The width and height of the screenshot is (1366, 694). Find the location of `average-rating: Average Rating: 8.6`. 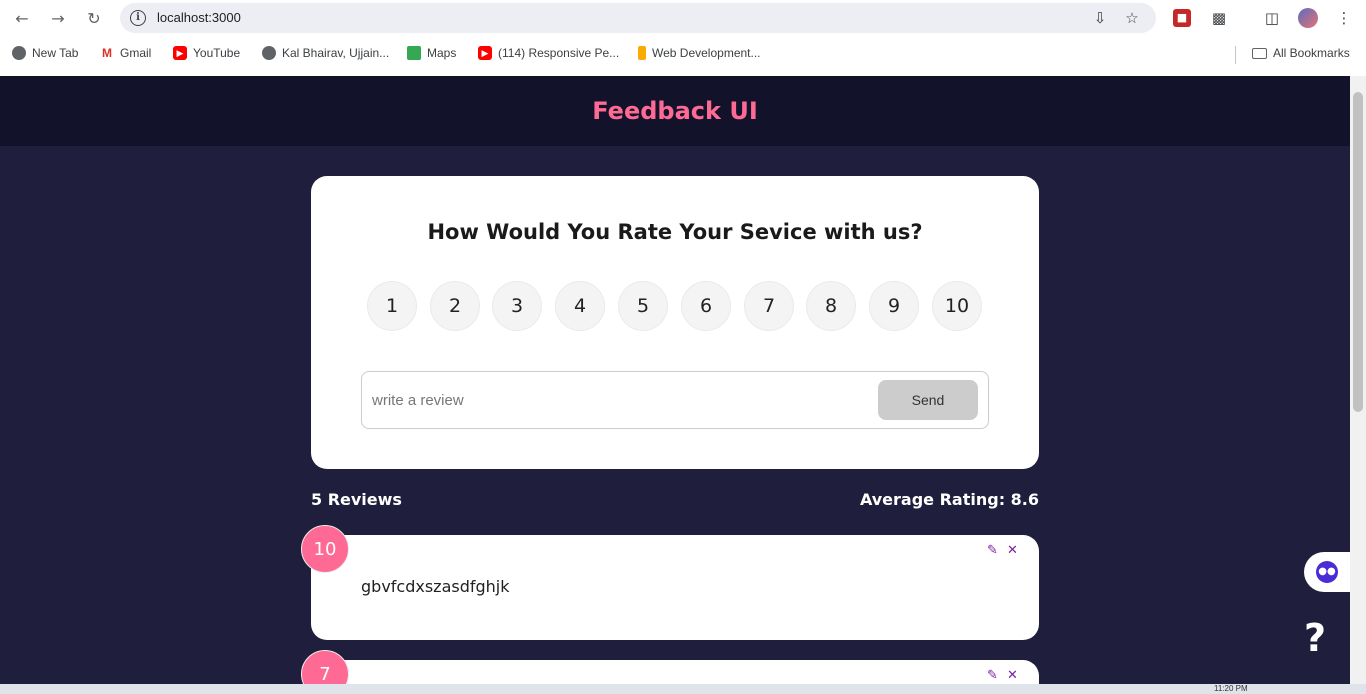

average-rating: Average Rating: 8.6 is located at coordinates (949, 499).